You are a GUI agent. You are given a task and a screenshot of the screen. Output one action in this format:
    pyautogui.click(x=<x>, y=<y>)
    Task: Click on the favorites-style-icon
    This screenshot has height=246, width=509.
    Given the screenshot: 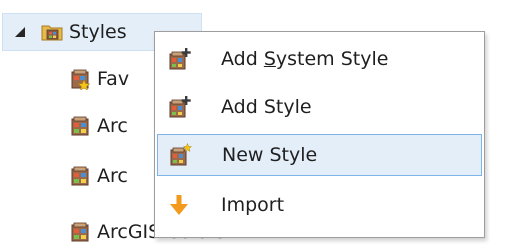 What is the action you would take?
    pyautogui.click(x=81, y=79)
    